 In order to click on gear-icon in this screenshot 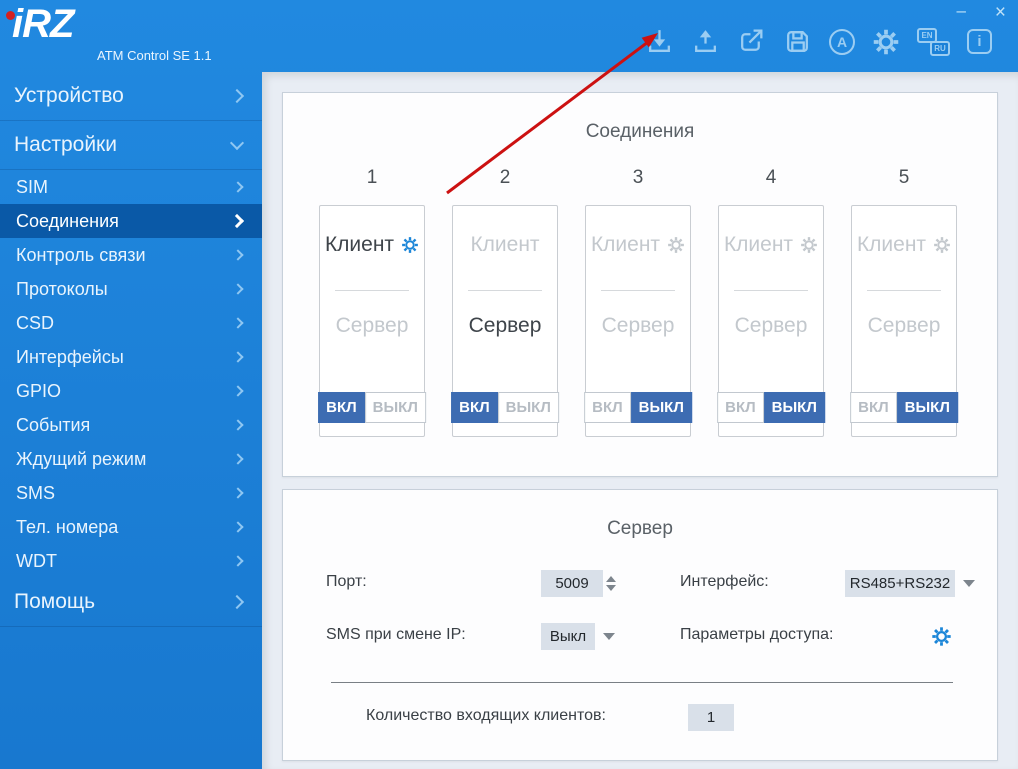, I will do `click(941, 636)`.